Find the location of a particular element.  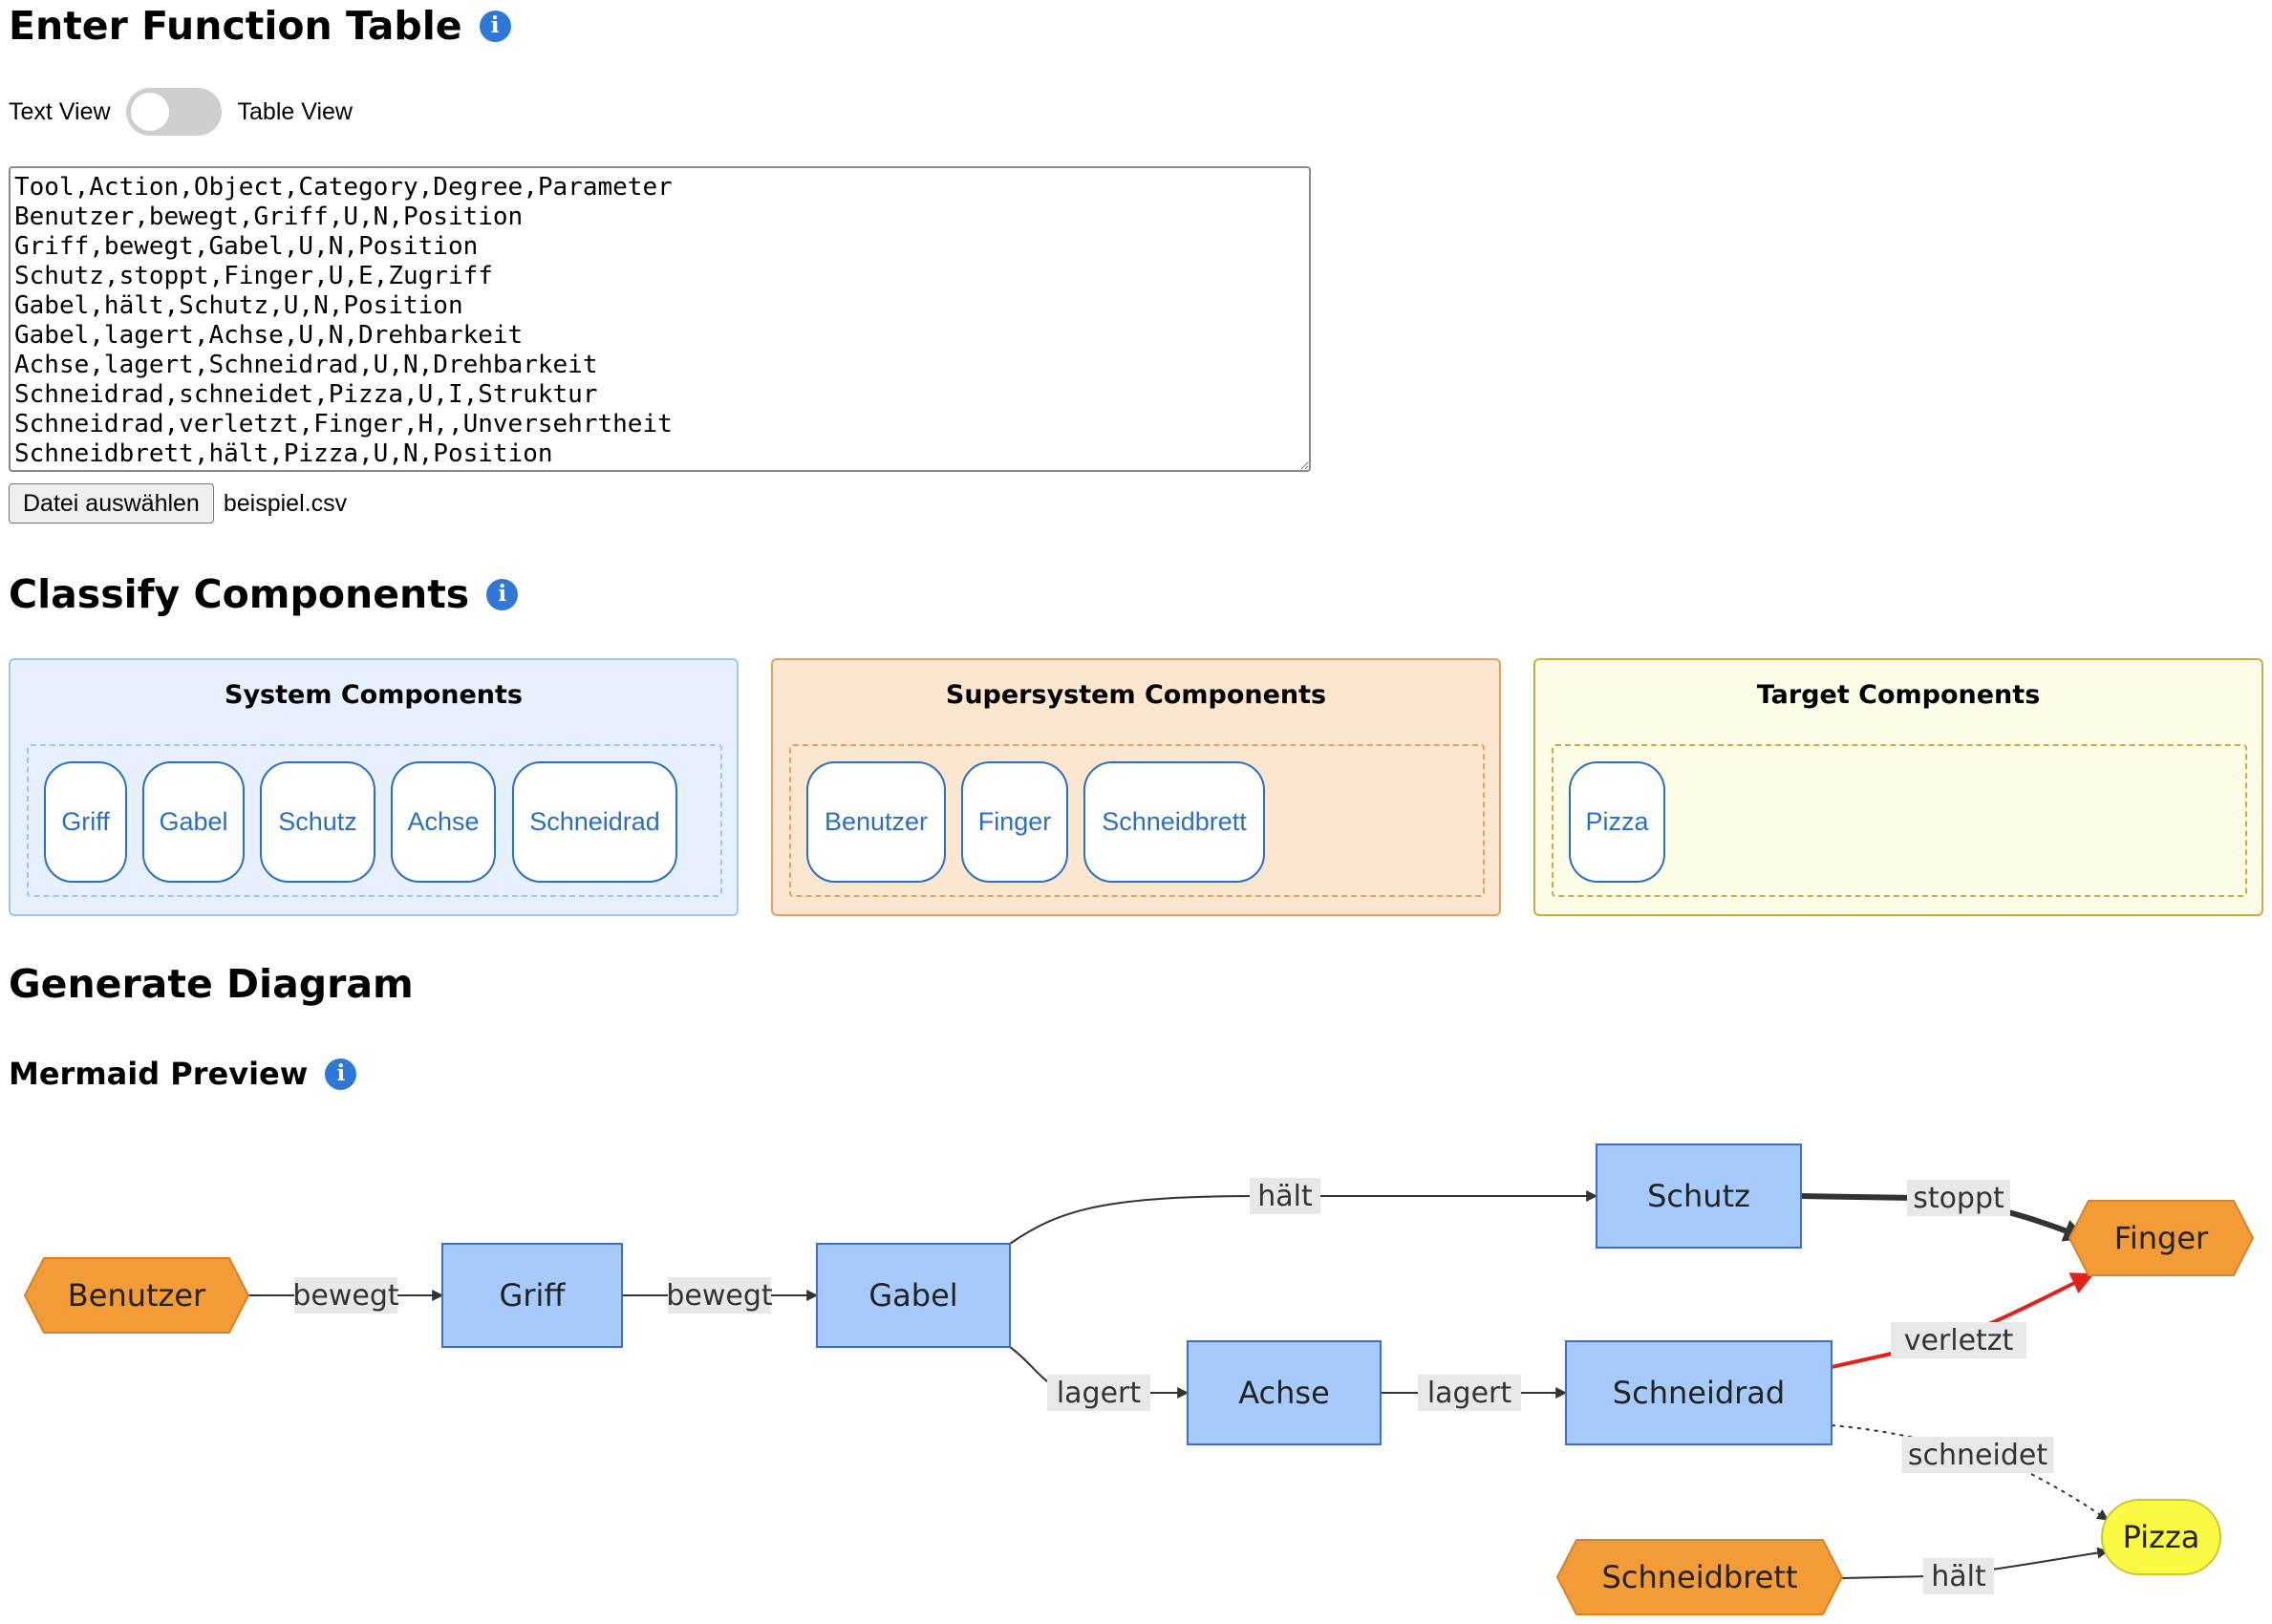

view-toggle-row: Text View Table View is located at coordinates (181, 112).